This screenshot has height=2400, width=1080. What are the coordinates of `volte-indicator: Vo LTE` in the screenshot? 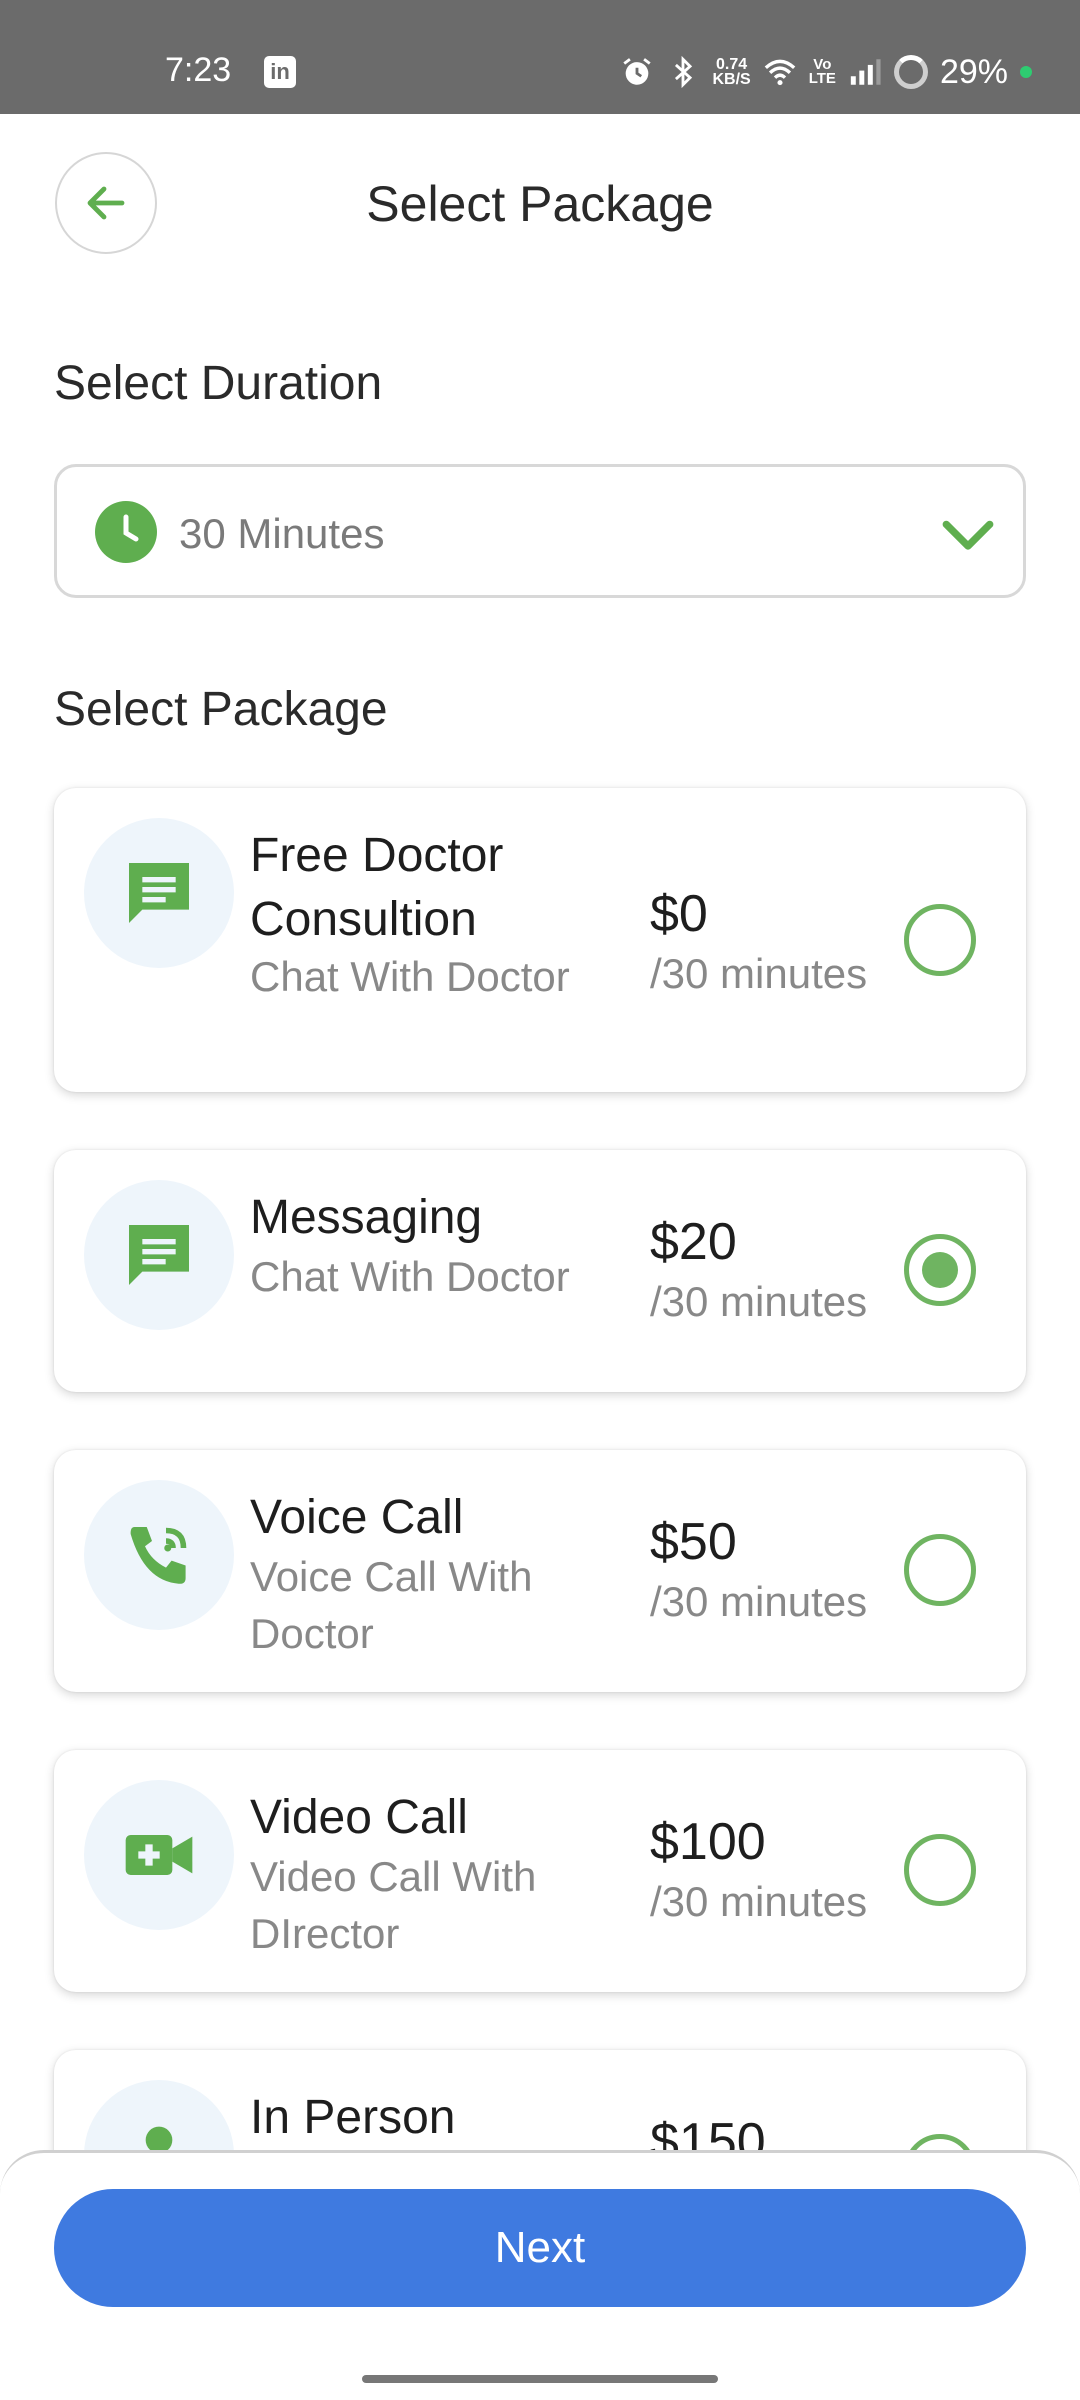 It's located at (822, 72).